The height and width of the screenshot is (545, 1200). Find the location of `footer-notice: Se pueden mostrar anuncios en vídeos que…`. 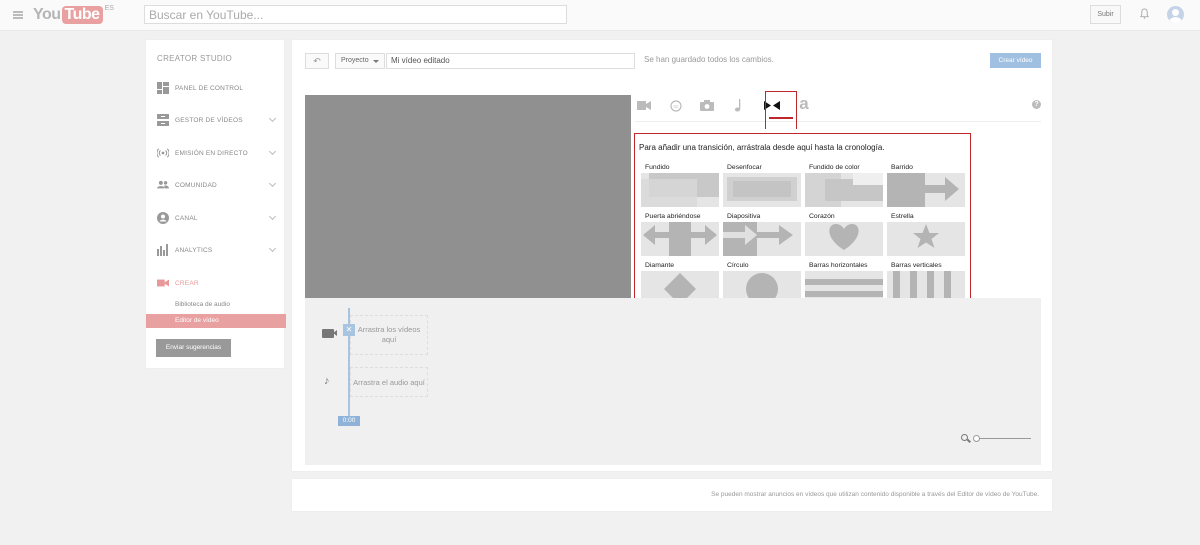

footer-notice: Se pueden mostrar anuncios en vídeos que… is located at coordinates (875, 494).